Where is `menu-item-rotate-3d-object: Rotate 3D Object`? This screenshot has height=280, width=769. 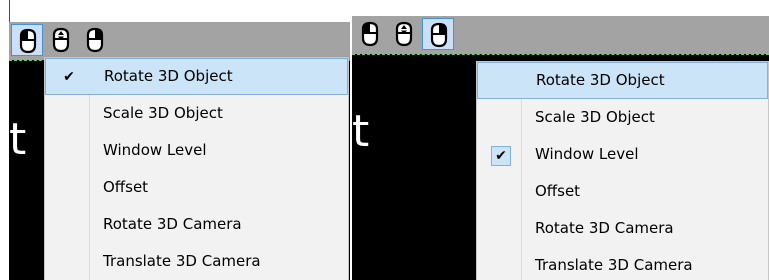
menu-item-rotate-3d-object: Rotate 3D Object is located at coordinates (622, 80).